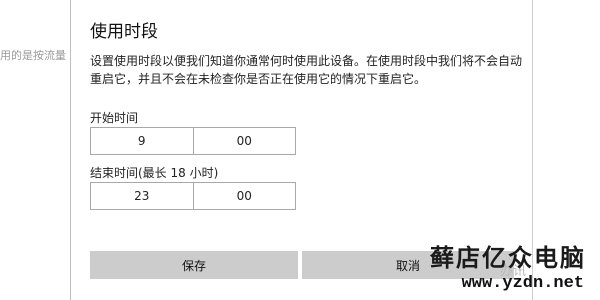  What do you see at coordinates (142, 141) in the screenshot?
I see `start-hour-field: 9` at bounding box center [142, 141].